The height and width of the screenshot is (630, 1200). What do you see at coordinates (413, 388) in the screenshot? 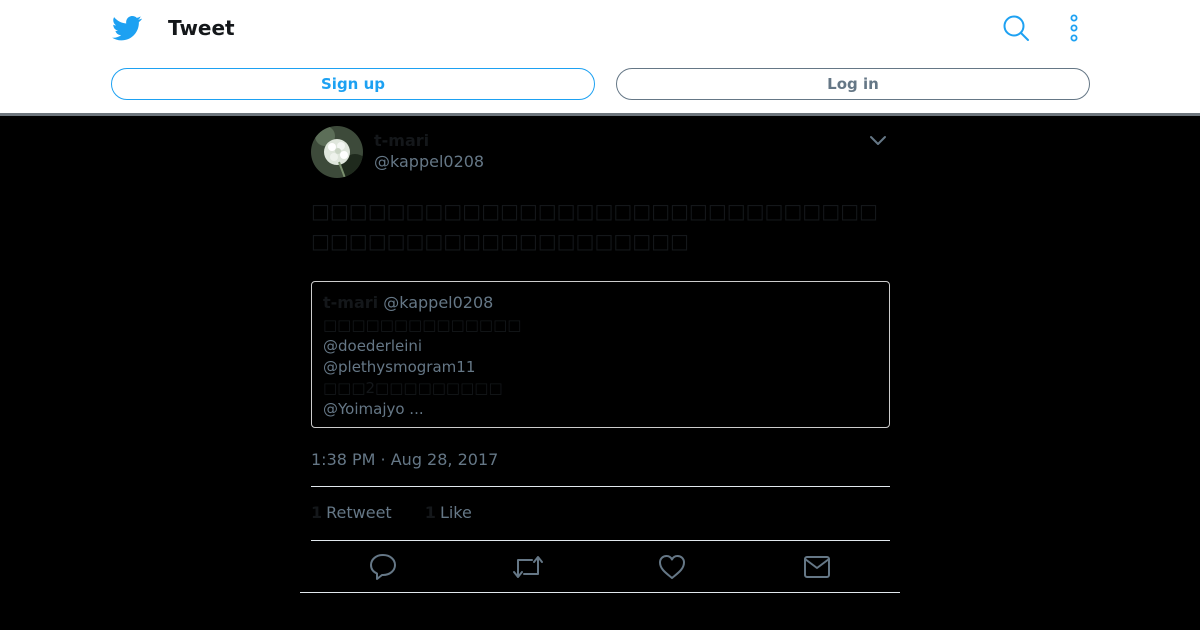
I see `quoted-text-line: □□□2□□□□□□□□□` at bounding box center [413, 388].